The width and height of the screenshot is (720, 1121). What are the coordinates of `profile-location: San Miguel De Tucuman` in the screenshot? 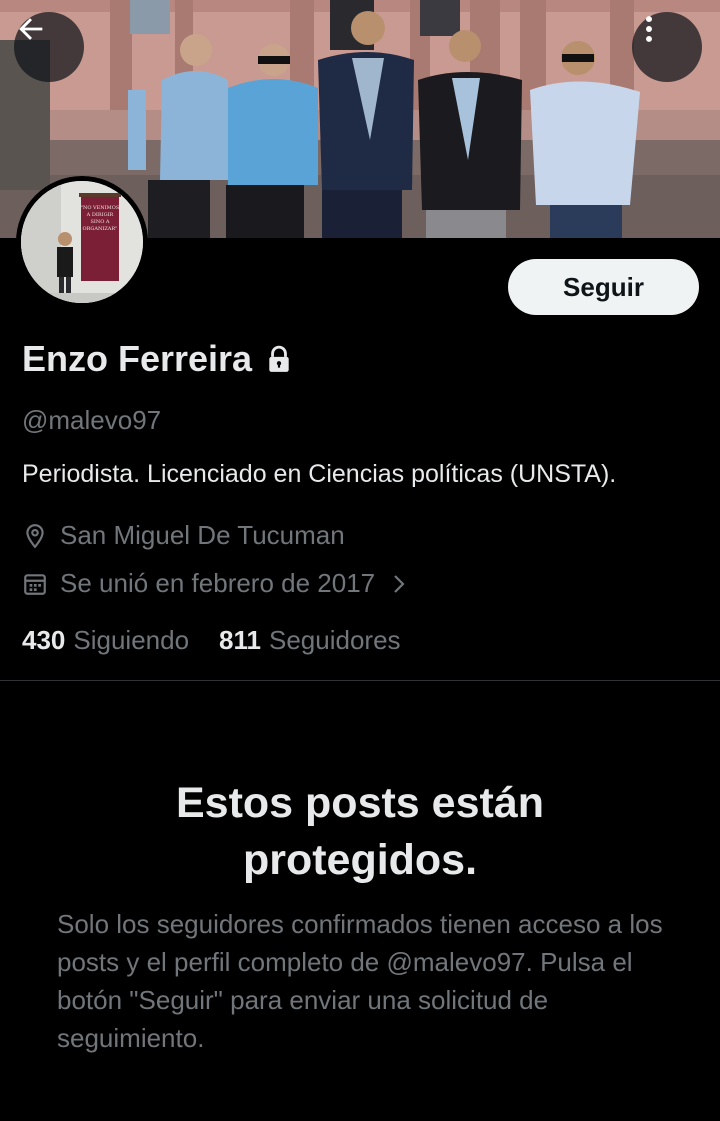 It's located at (183, 535).